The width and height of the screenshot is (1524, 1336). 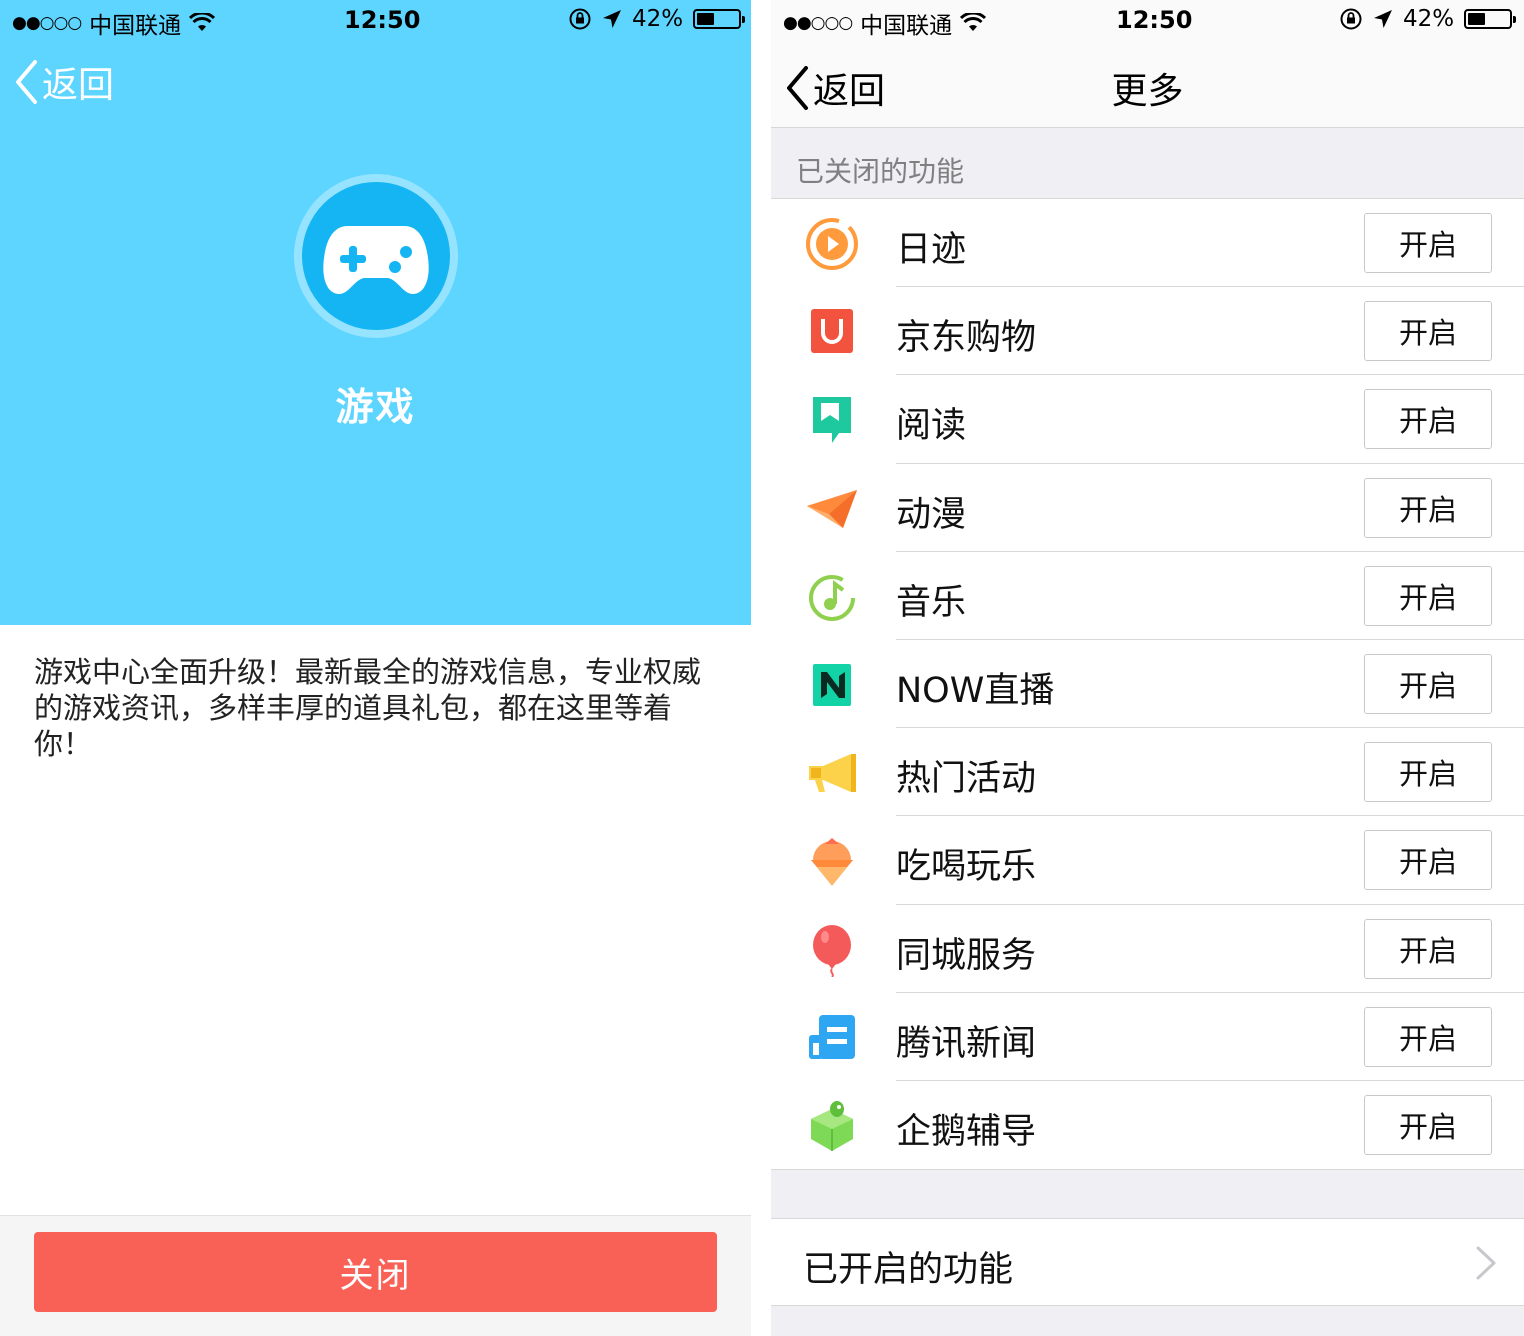 I want to click on music-note-icon, so click(x=832, y=597).